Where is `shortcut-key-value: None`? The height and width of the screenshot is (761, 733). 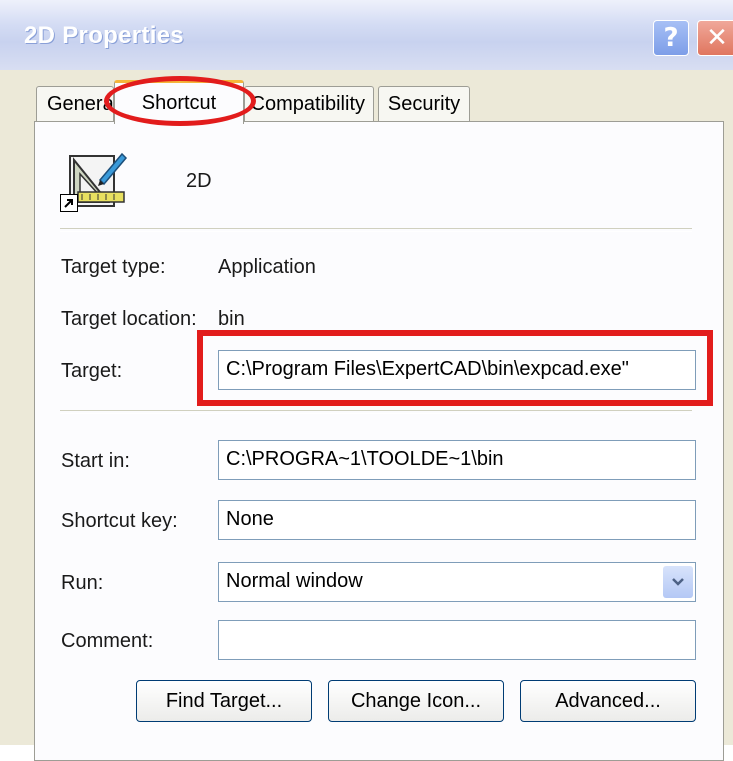 shortcut-key-value: None is located at coordinates (250, 519).